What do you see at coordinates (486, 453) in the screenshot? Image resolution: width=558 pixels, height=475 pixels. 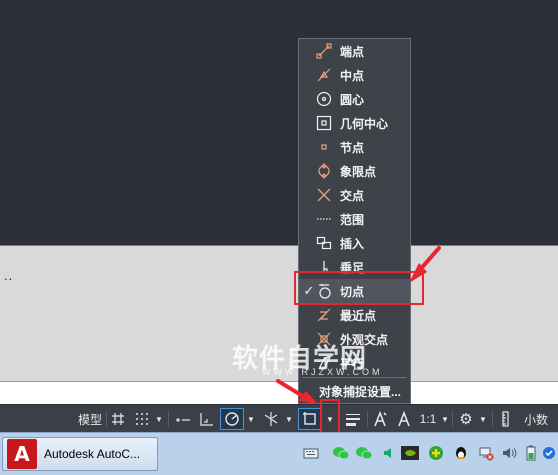 I see `network-disconnected-icon` at bounding box center [486, 453].